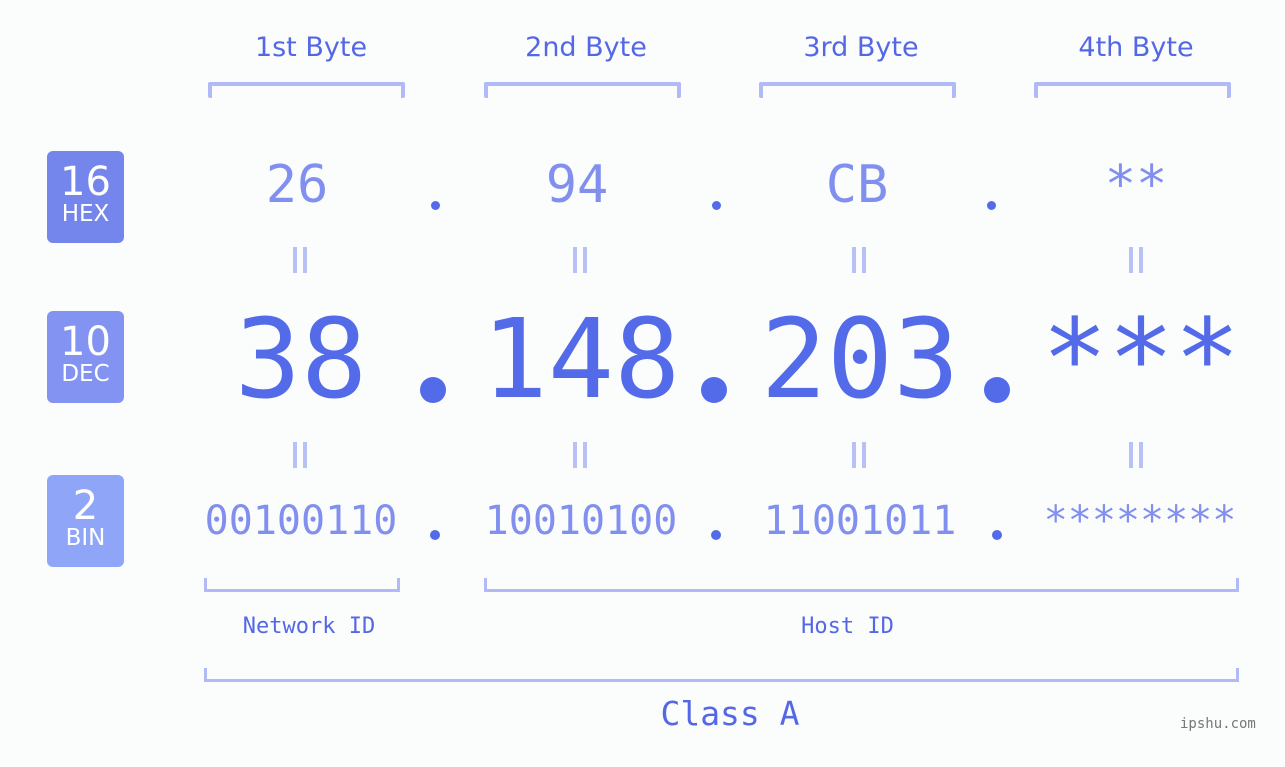 The height and width of the screenshot is (767, 1285). I want to click on dec-byte-1: 38, so click(301, 359).